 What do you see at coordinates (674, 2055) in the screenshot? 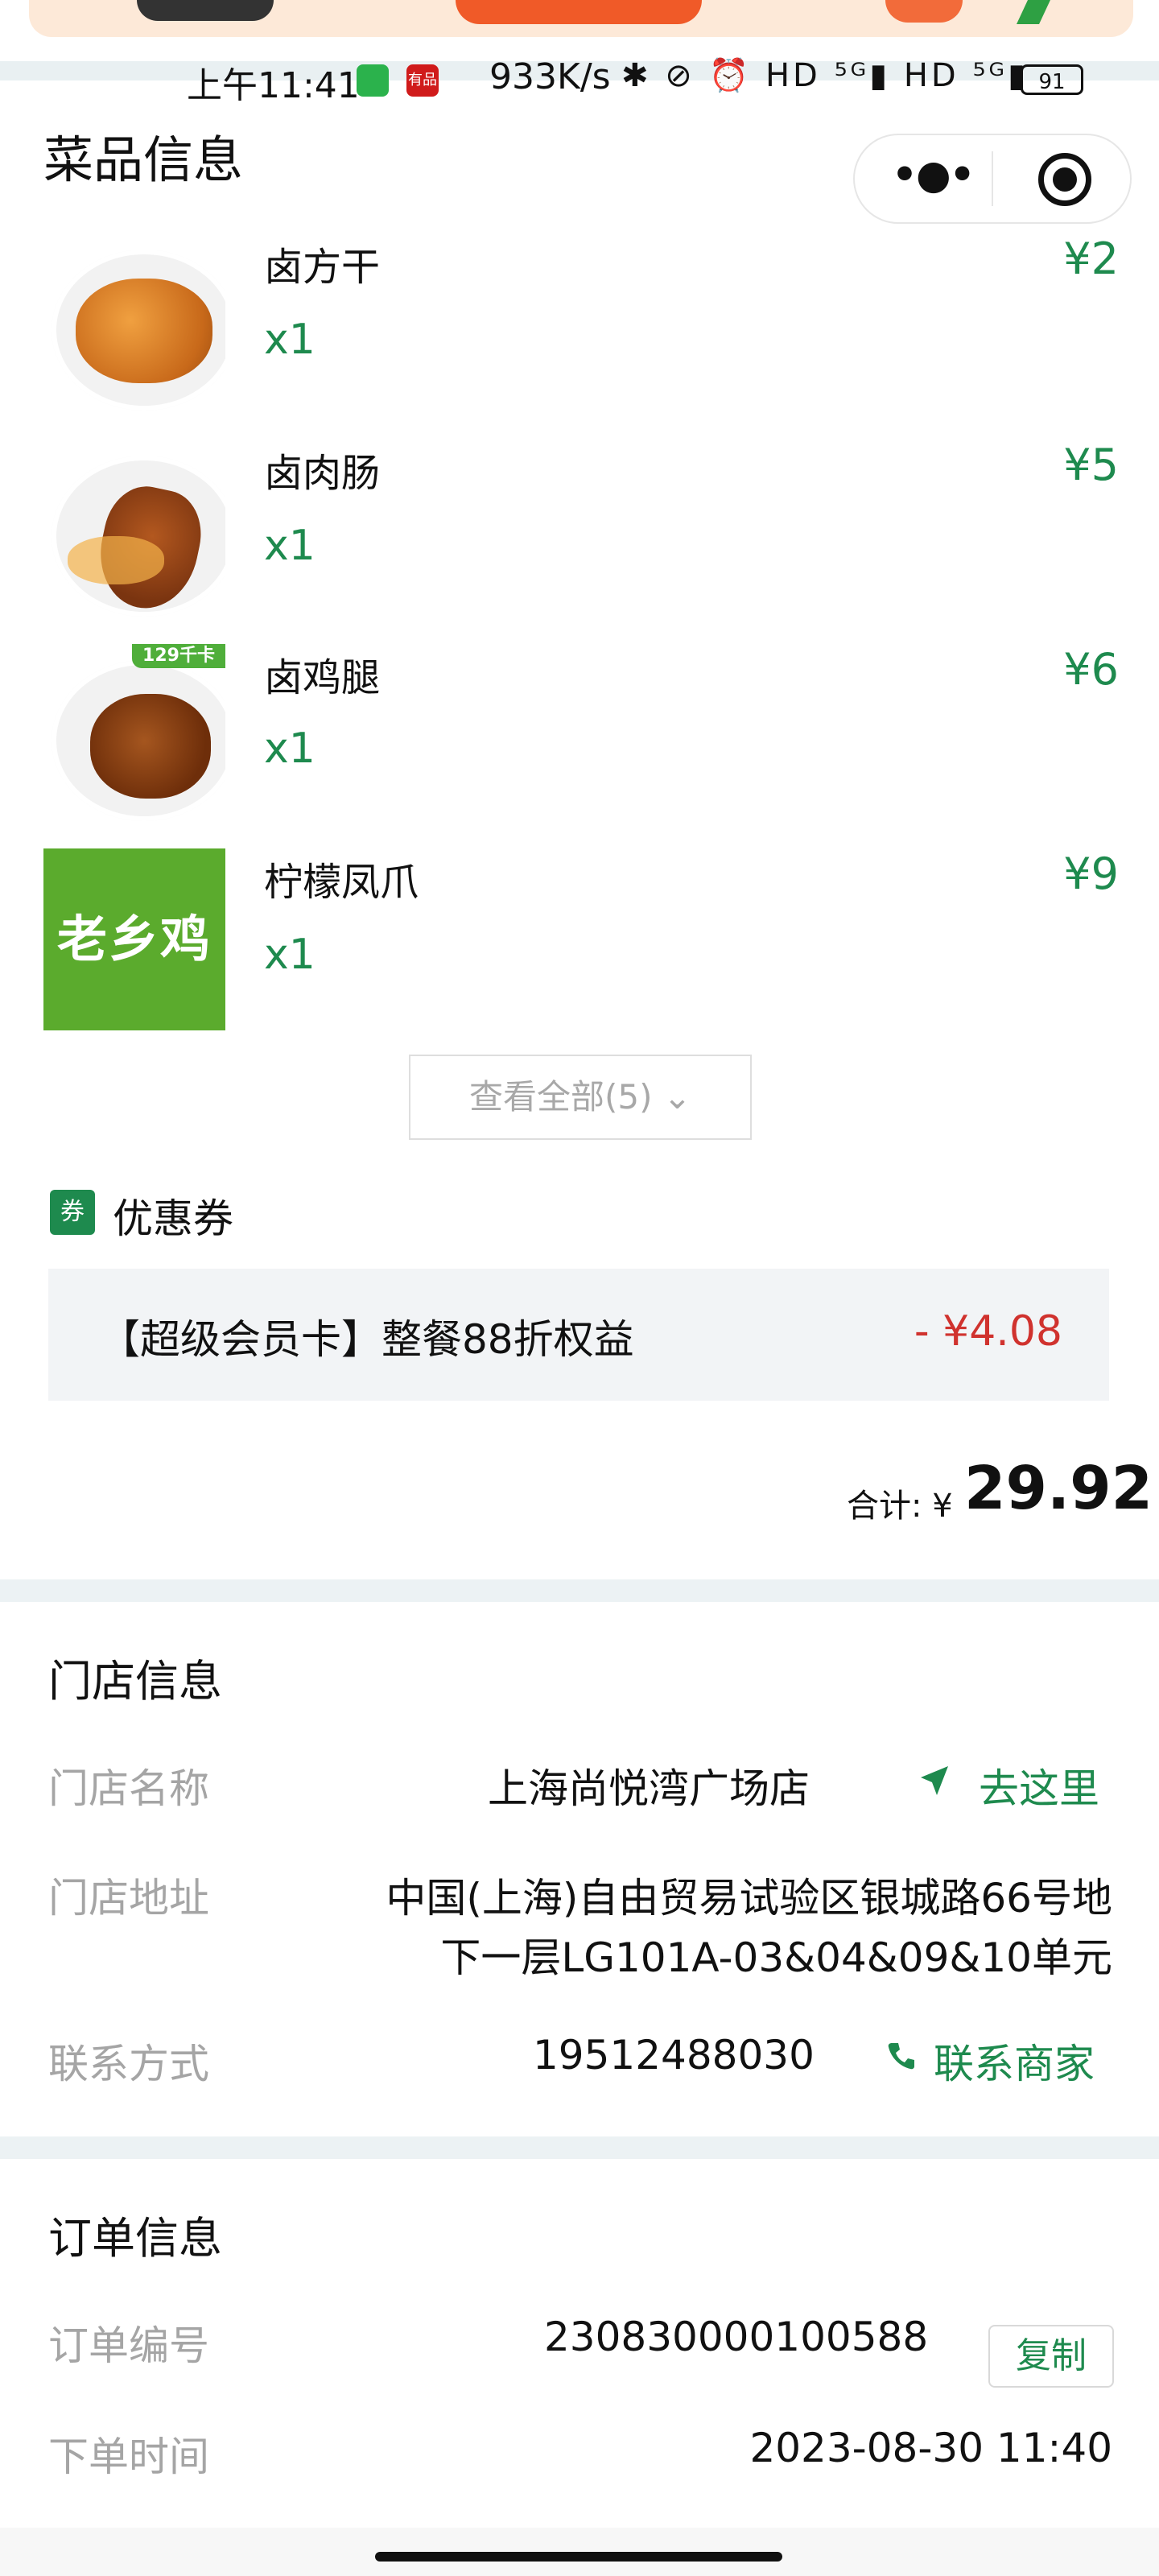
I see `contact-phone-value: 19512488030` at bounding box center [674, 2055].